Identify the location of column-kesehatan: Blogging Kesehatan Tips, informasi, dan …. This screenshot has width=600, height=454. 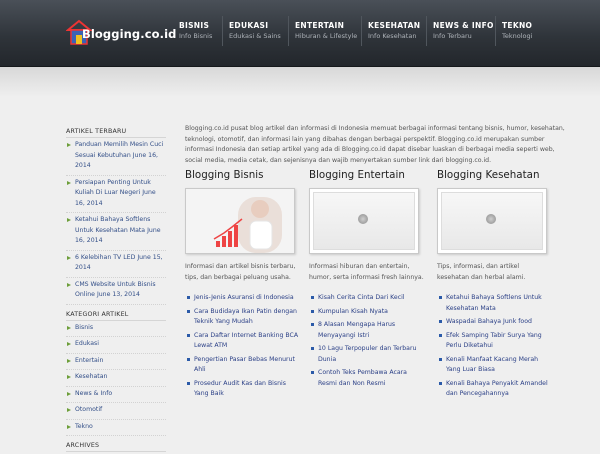
(495, 285).